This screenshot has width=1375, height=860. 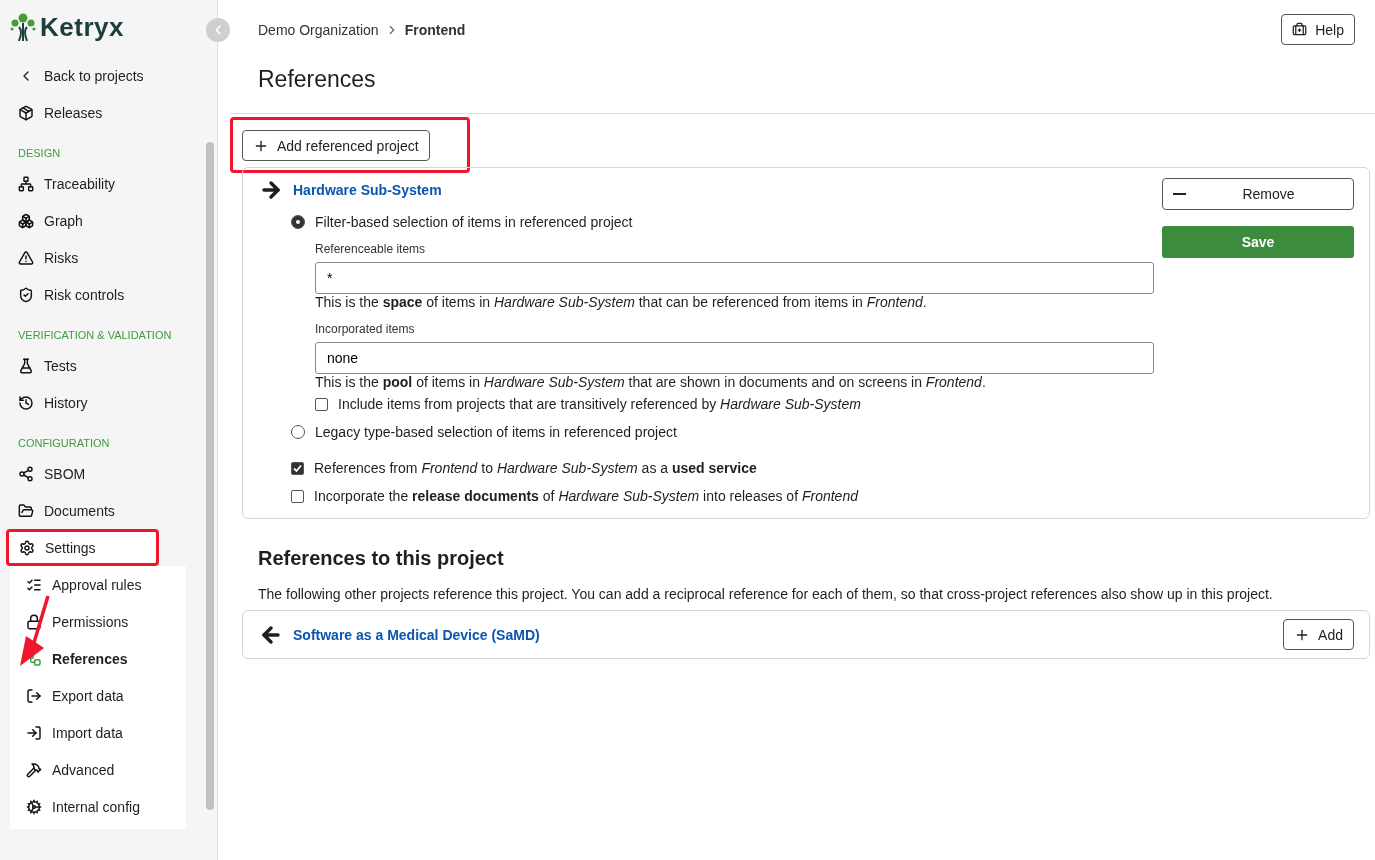 What do you see at coordinates (496, 432) in the screenshot?
I see `radio-label: Legacy type-based selection of items in referenced project` at bounding box center [496, 432].